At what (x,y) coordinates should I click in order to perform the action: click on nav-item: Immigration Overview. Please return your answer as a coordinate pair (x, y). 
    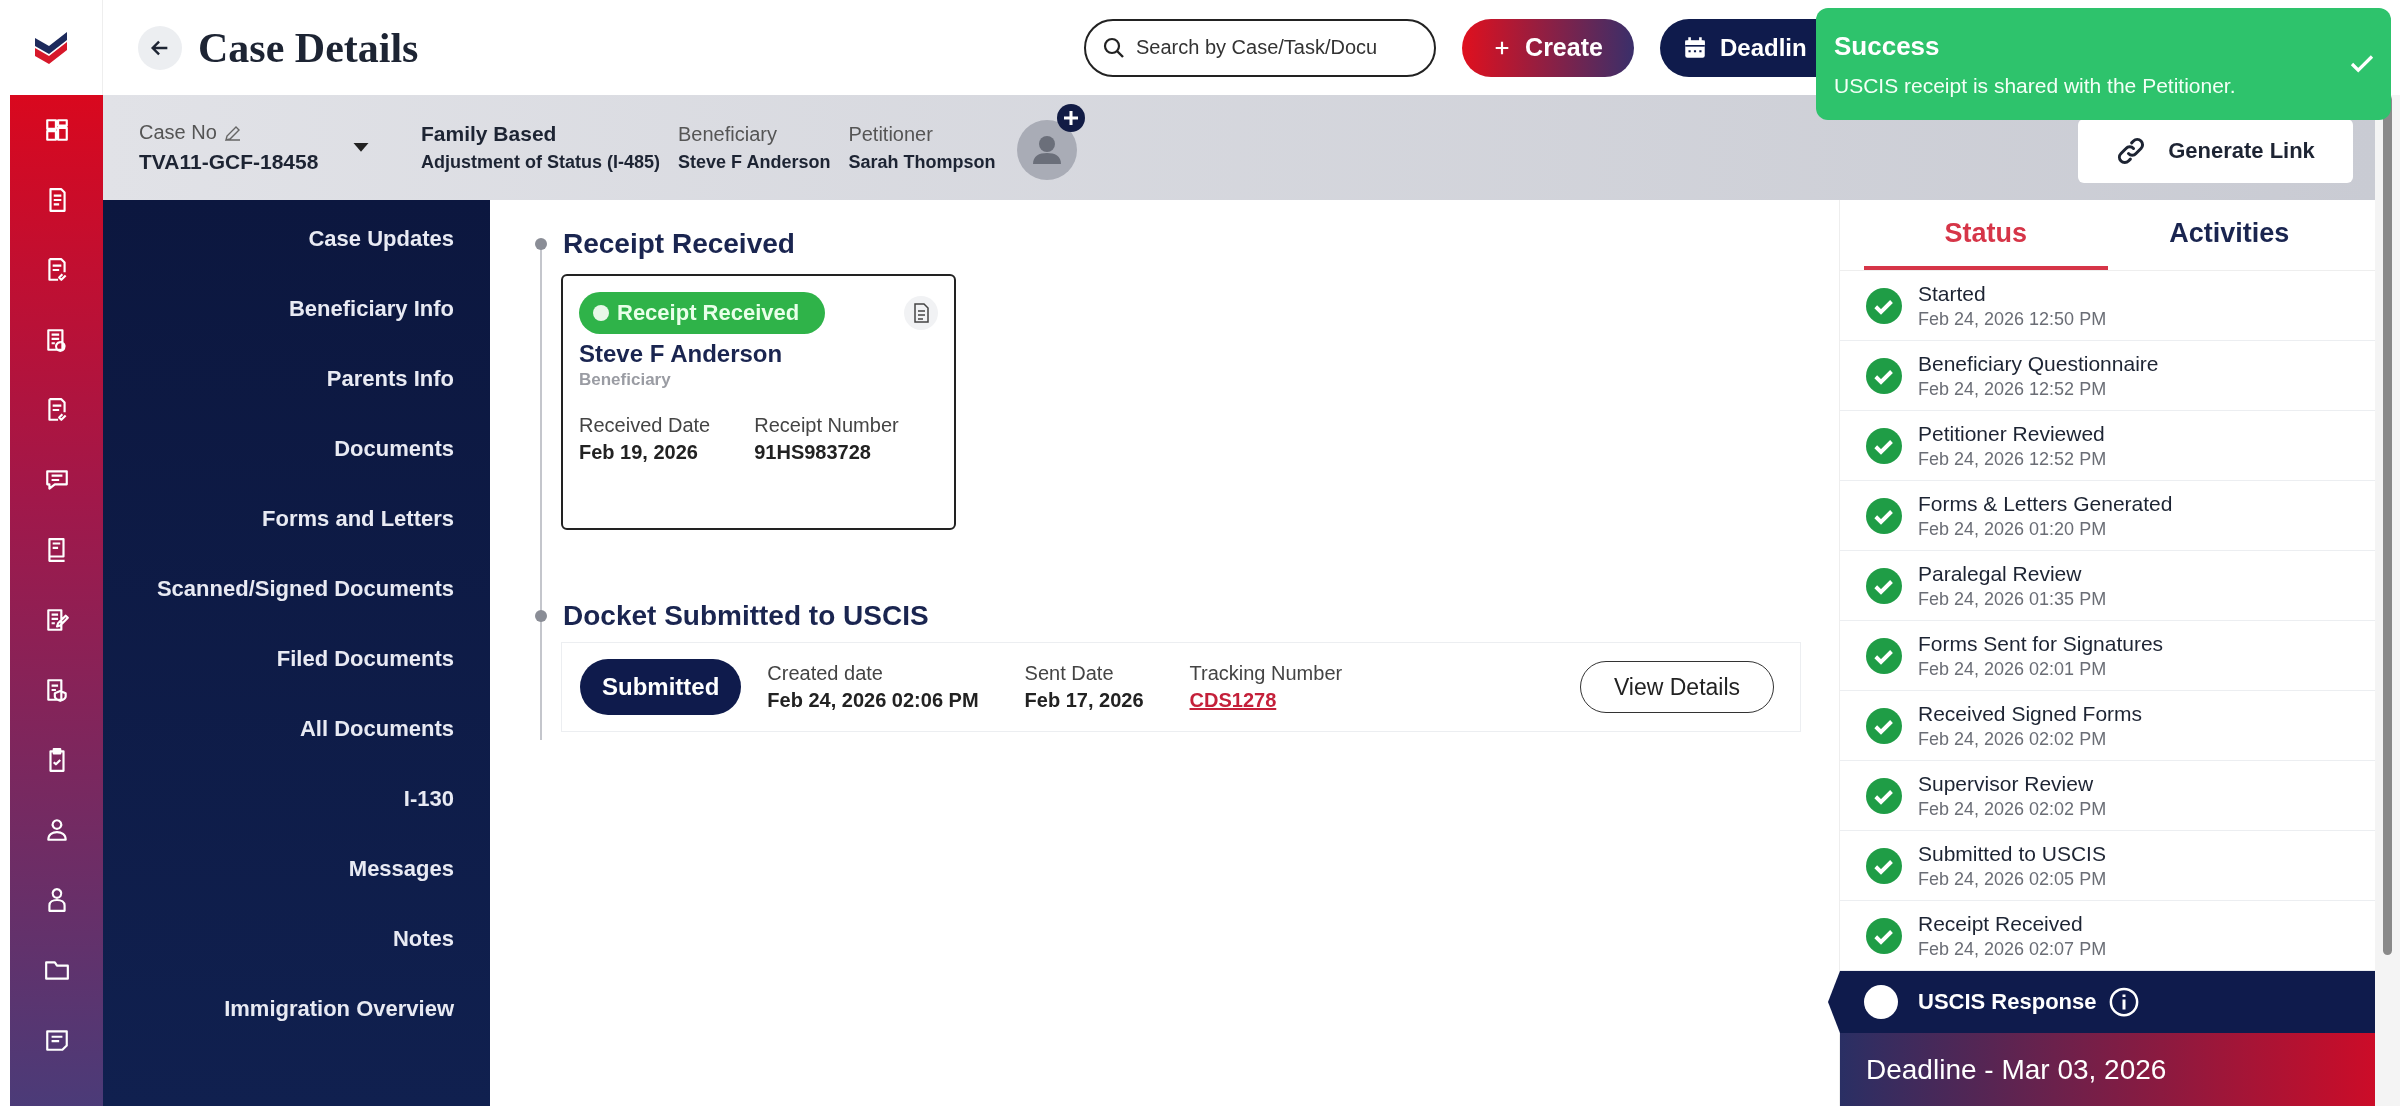
    Looking at the image, I should click on (339, 1009).